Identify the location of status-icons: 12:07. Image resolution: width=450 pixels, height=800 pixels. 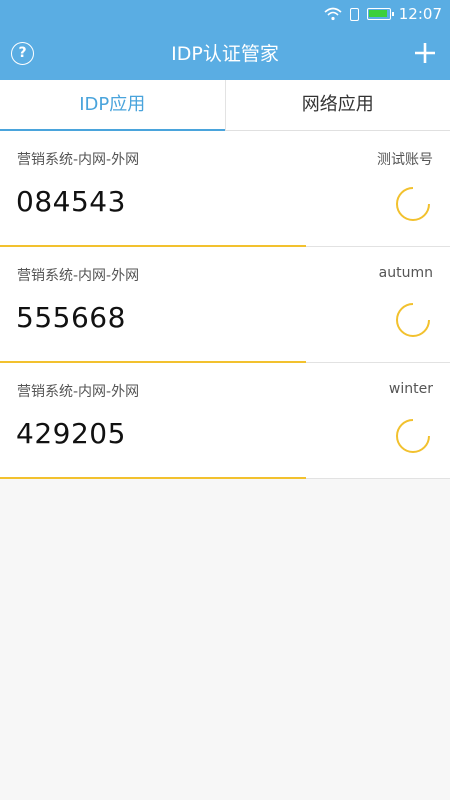
(383, 14).